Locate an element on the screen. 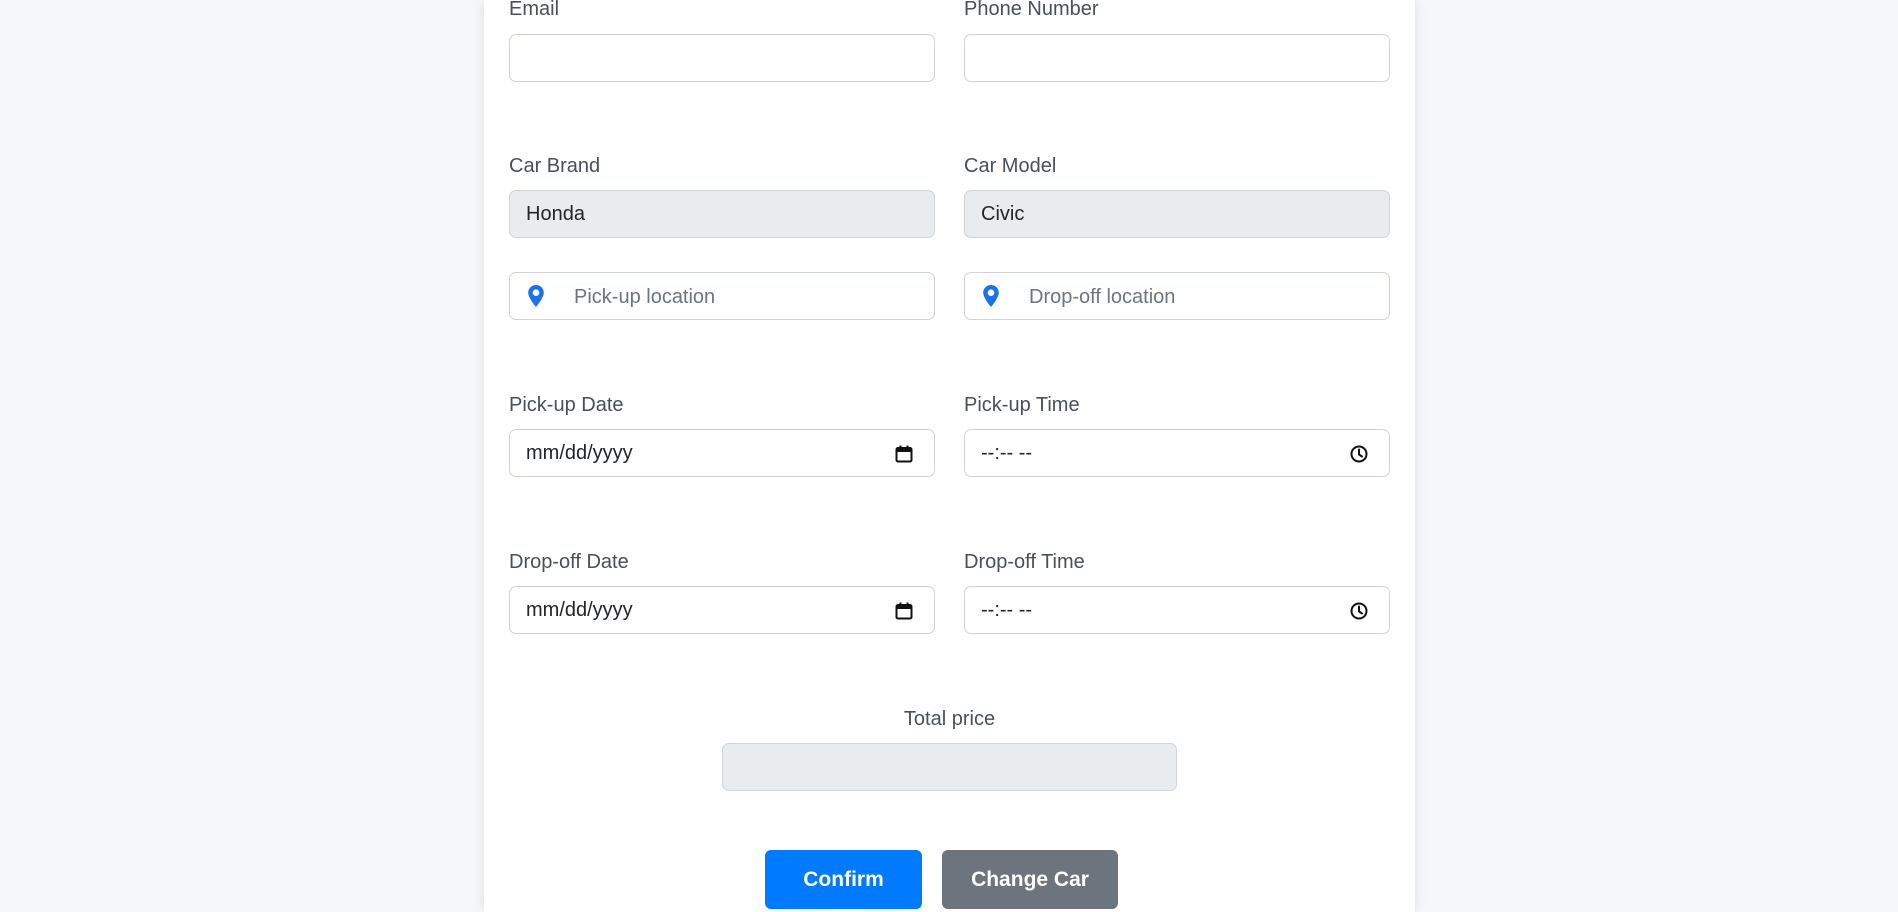 Image resolution: width=1898 pixels, height=912 pixels. car-brand-field: Honda is located at coordinates (722, 214).